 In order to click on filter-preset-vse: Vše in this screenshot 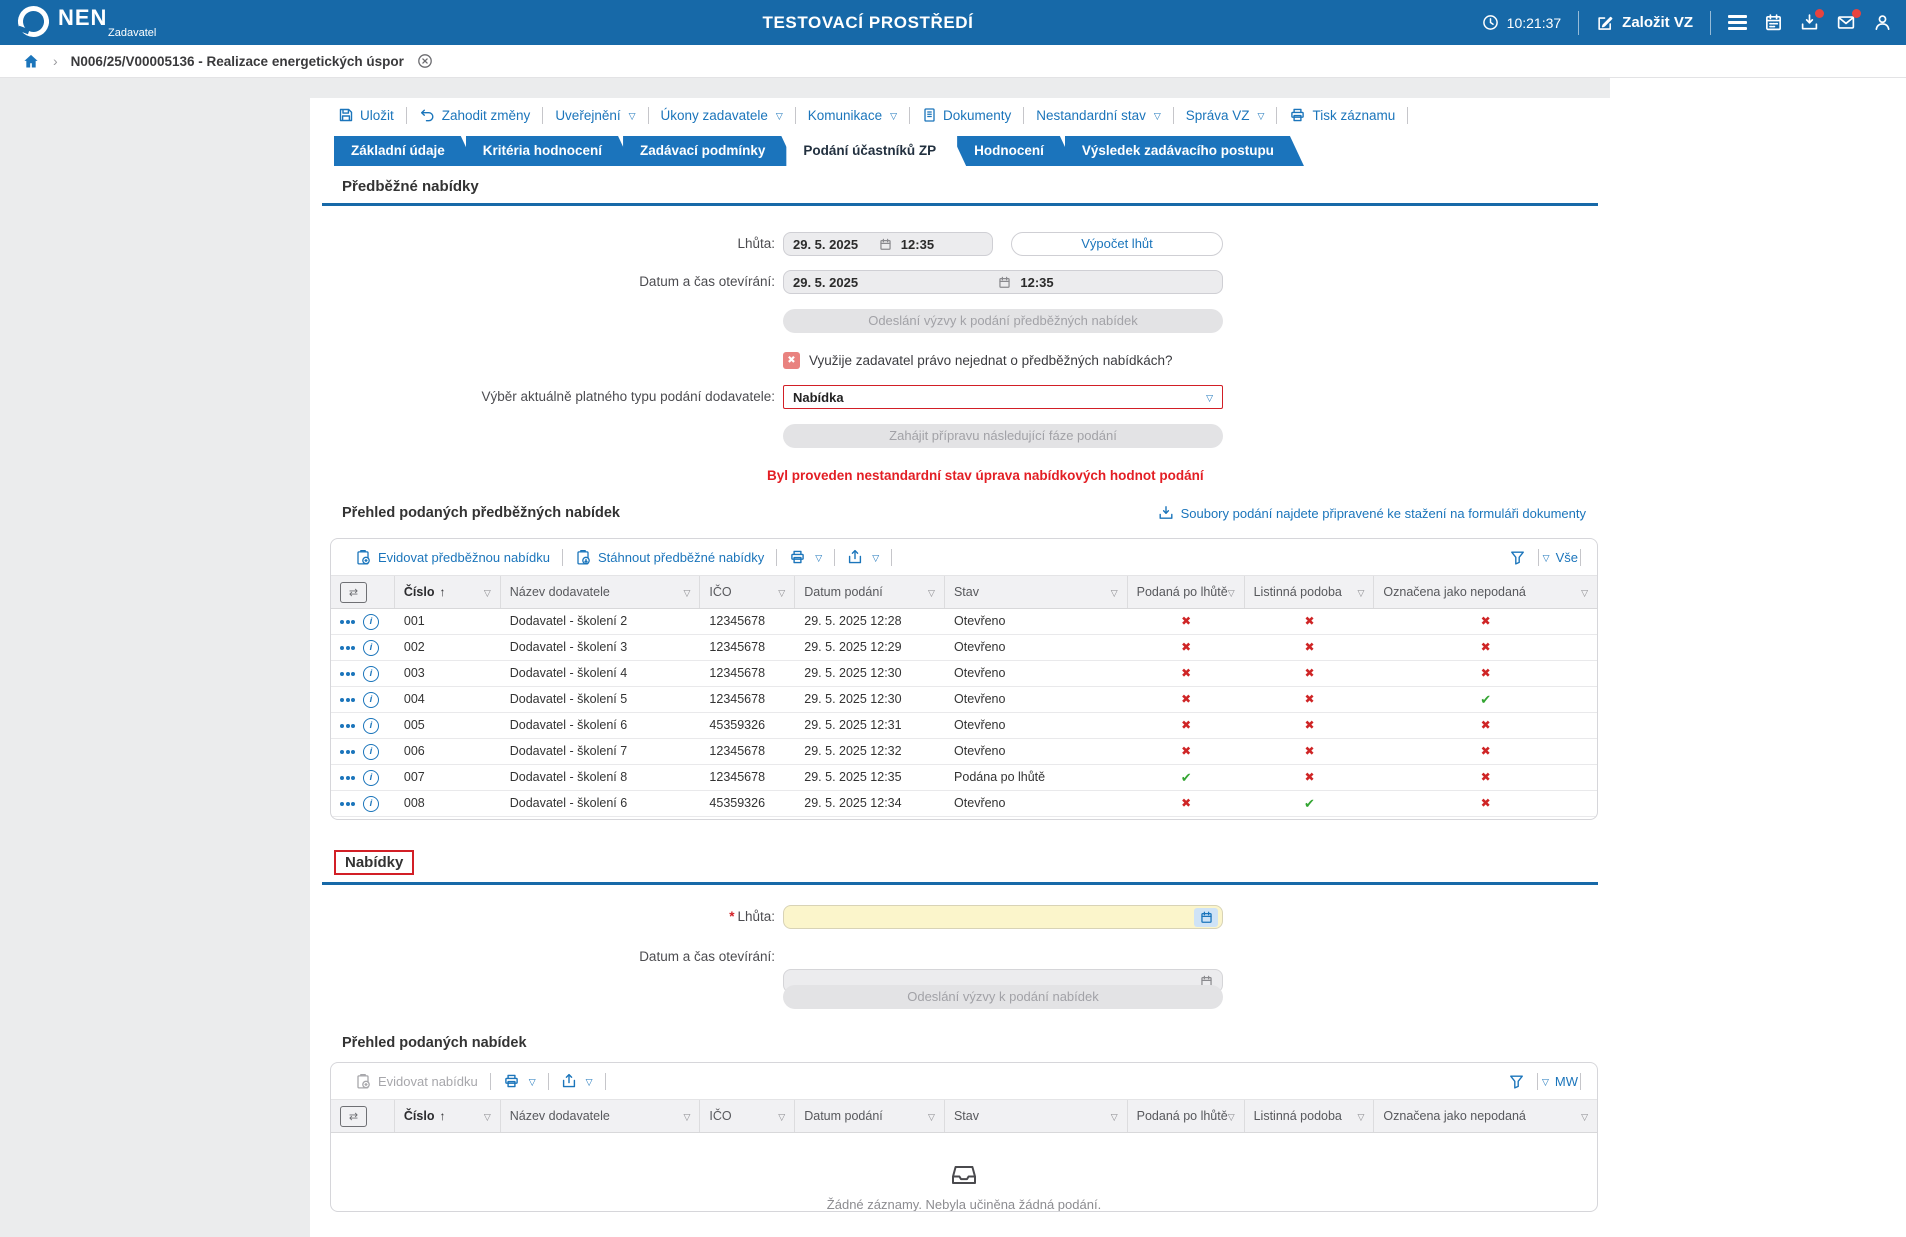, I will do `click(1559, 557)`.